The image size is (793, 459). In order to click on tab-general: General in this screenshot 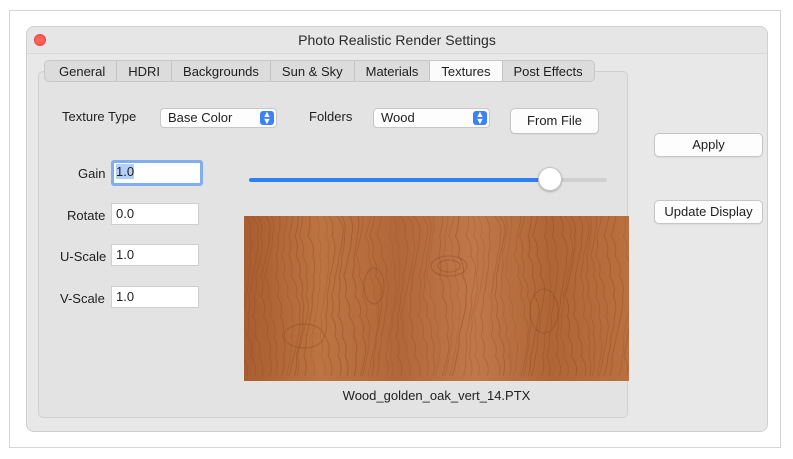, I will do `click(80, 71)`.